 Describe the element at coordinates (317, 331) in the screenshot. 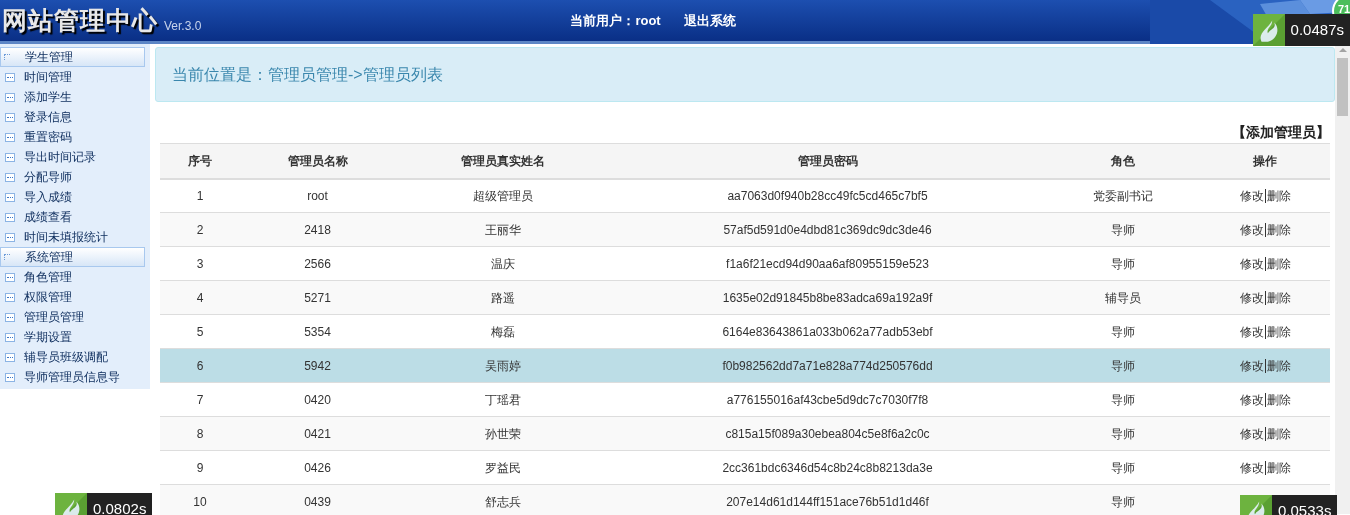

I see `table-cell: 5354` at that location.